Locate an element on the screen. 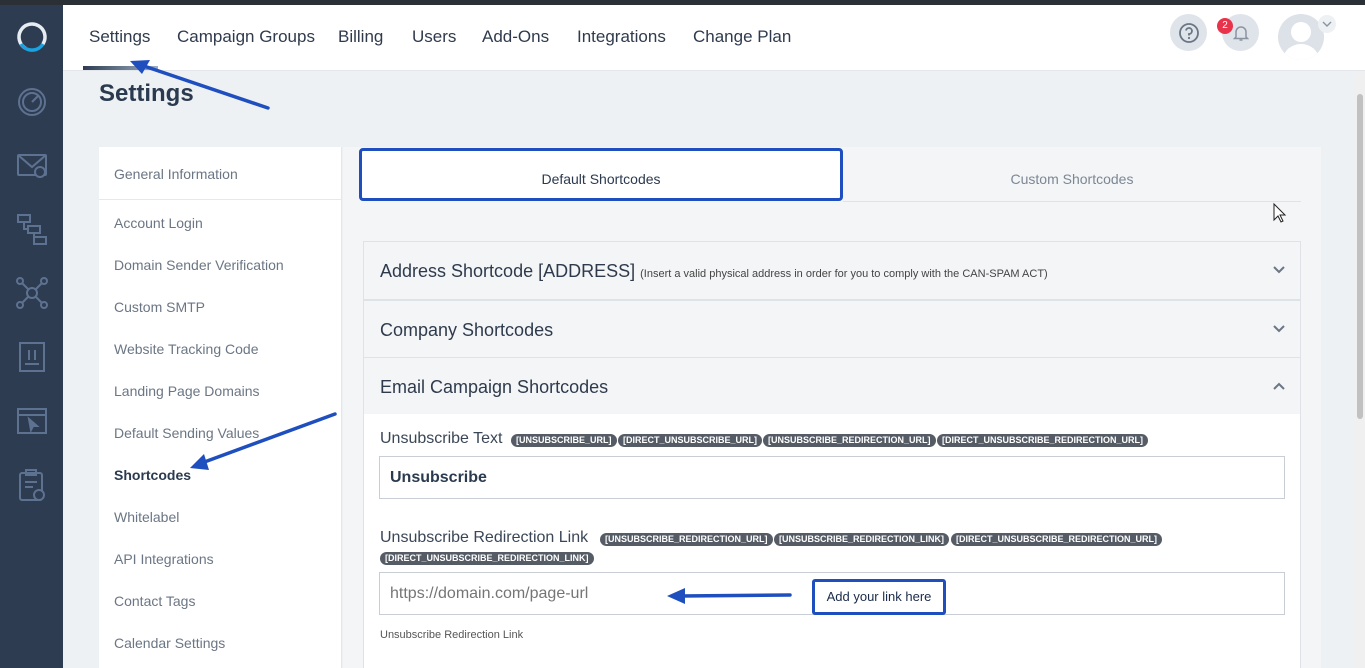 This screenshot has width=1365, height=668. arrow-to-settings-tab-icon is located at coordinates (200, 85).